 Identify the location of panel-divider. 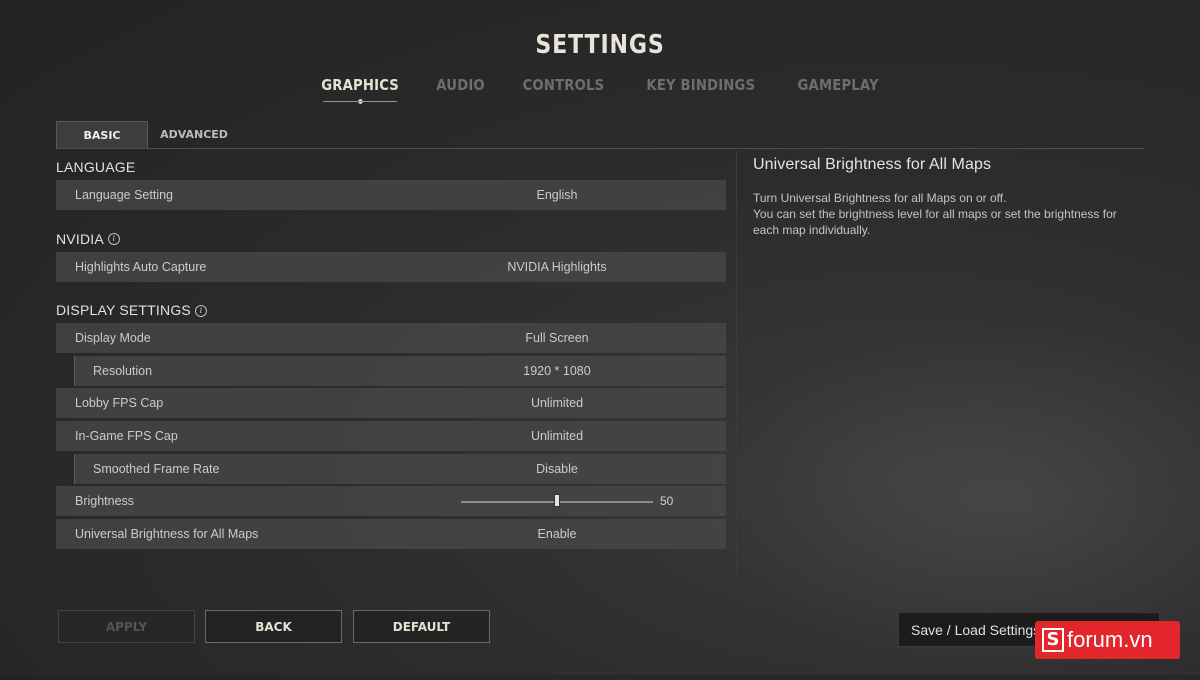
(736, 362).